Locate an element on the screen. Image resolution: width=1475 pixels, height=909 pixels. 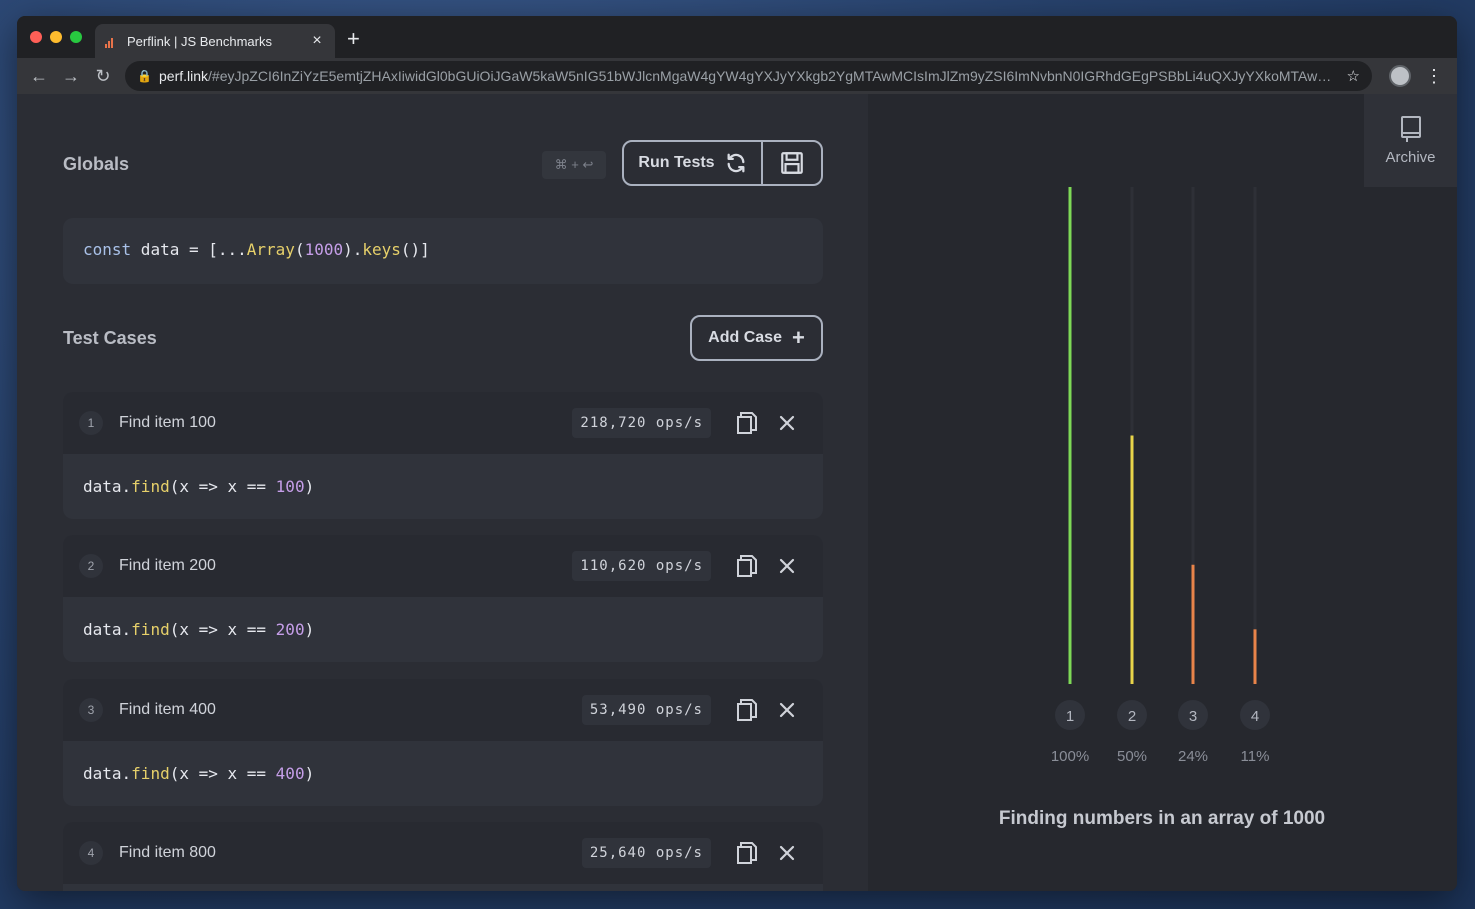
lock-icon: 🔒 is located at coordinates (144, 76).